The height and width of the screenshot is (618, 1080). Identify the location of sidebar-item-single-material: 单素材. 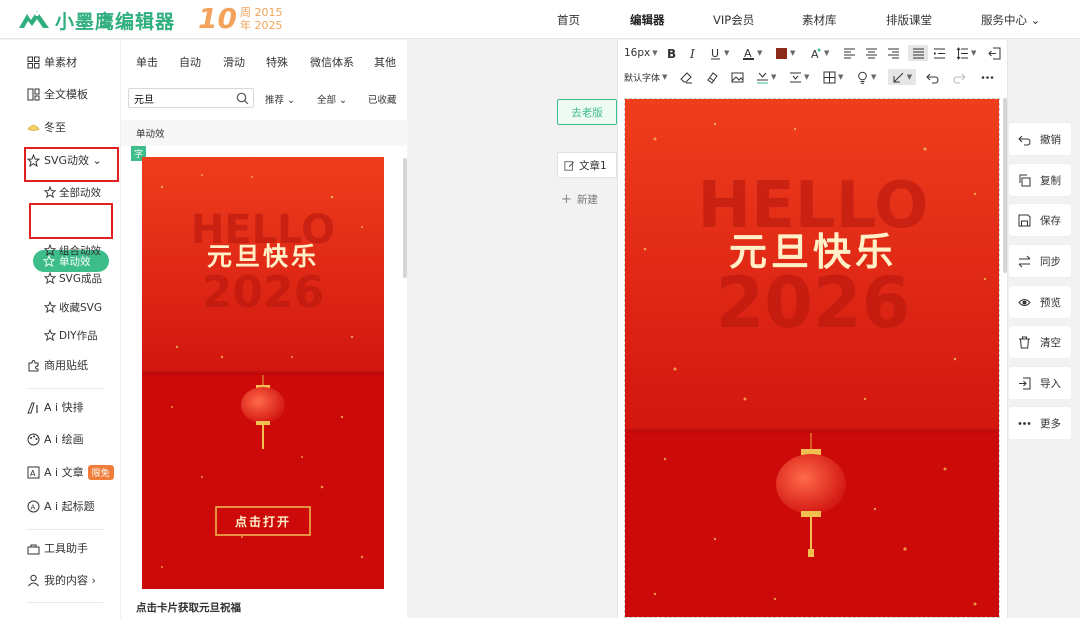
(52, 62).